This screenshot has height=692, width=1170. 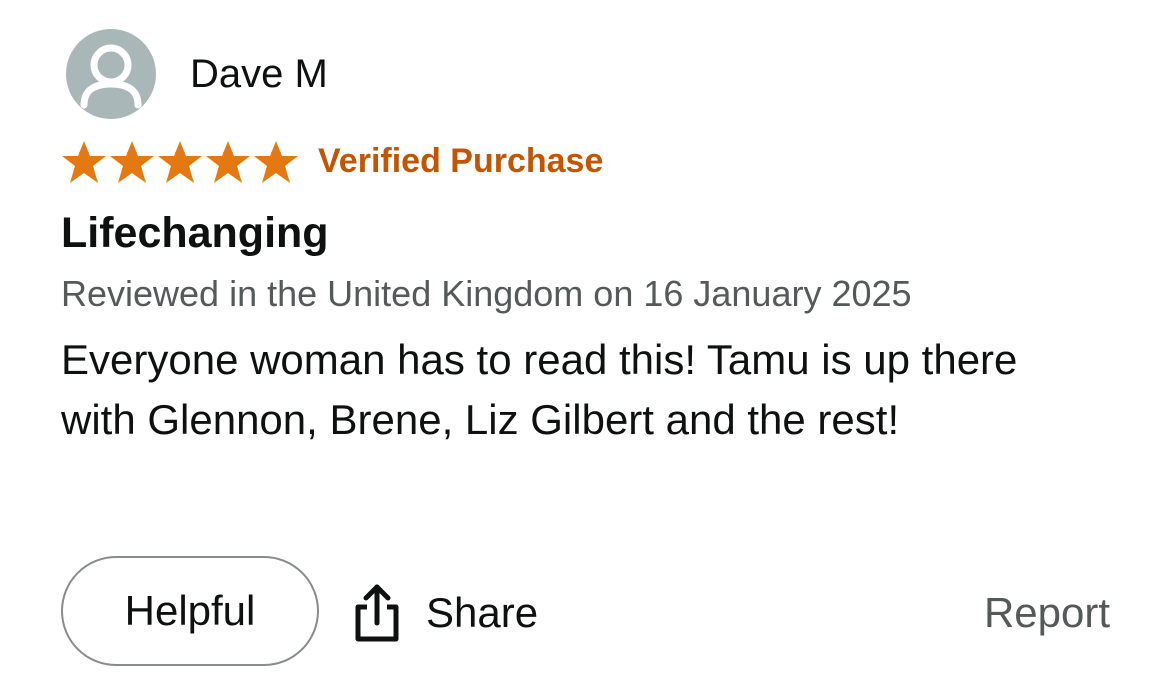 What do you see at coordinates (377, 613) in the screenshot?
I see `share-upload-icon` at bounding box center [377, 613].